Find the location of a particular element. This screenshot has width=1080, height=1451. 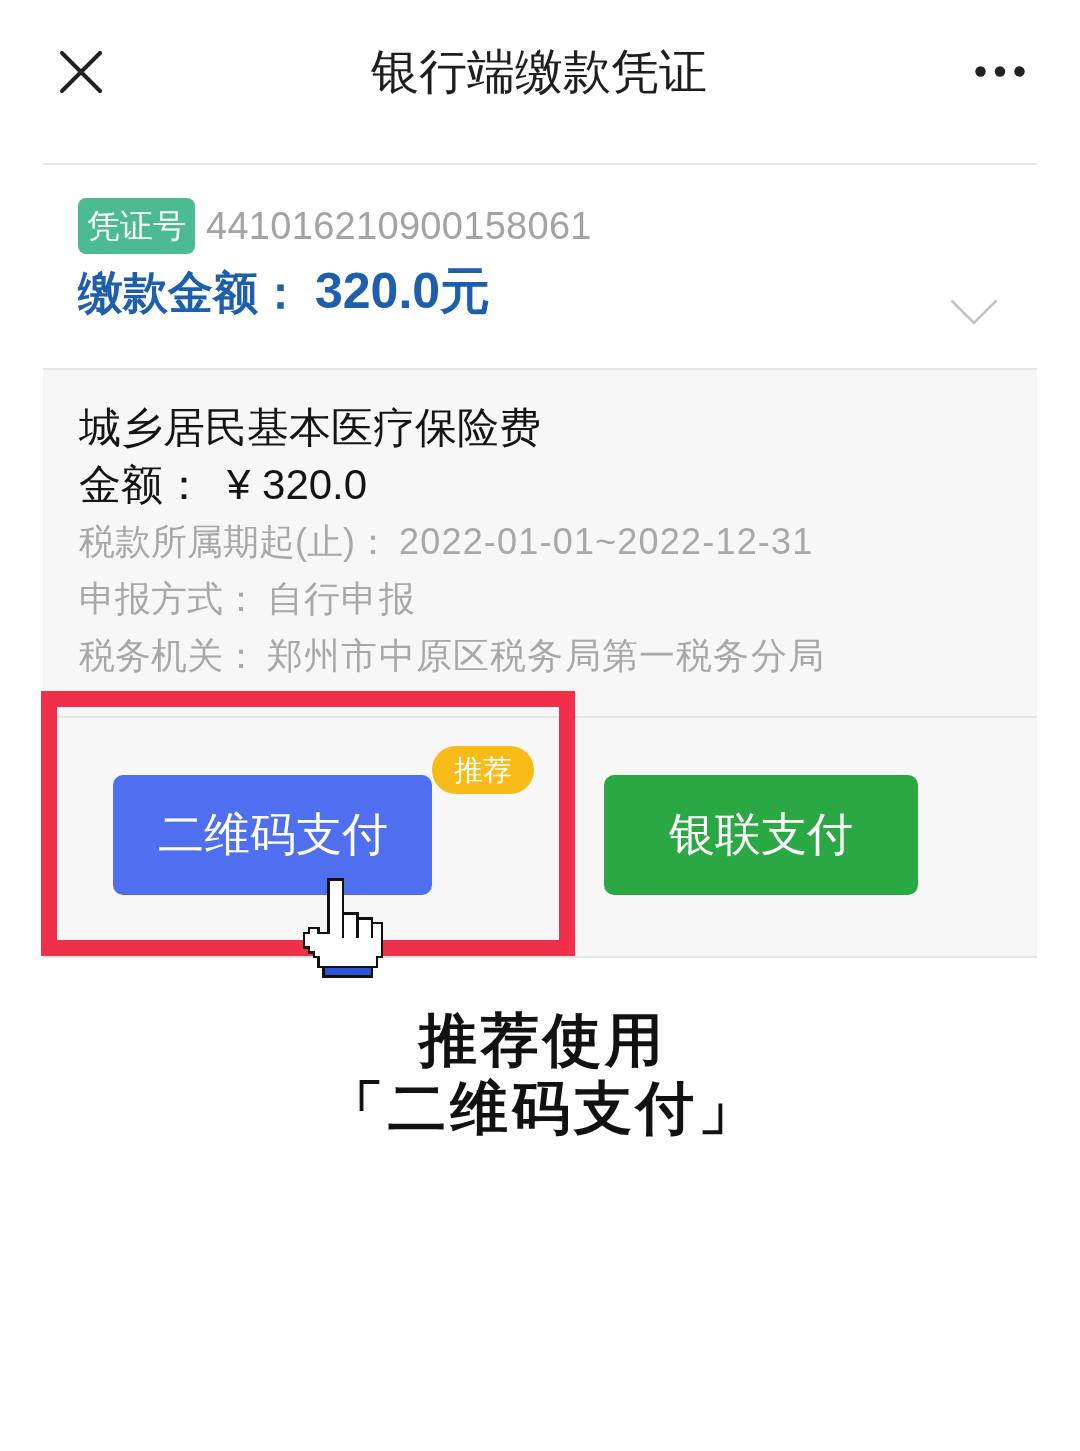

amount-value: ¥ 320.0 is located at coordinates (297, 485).